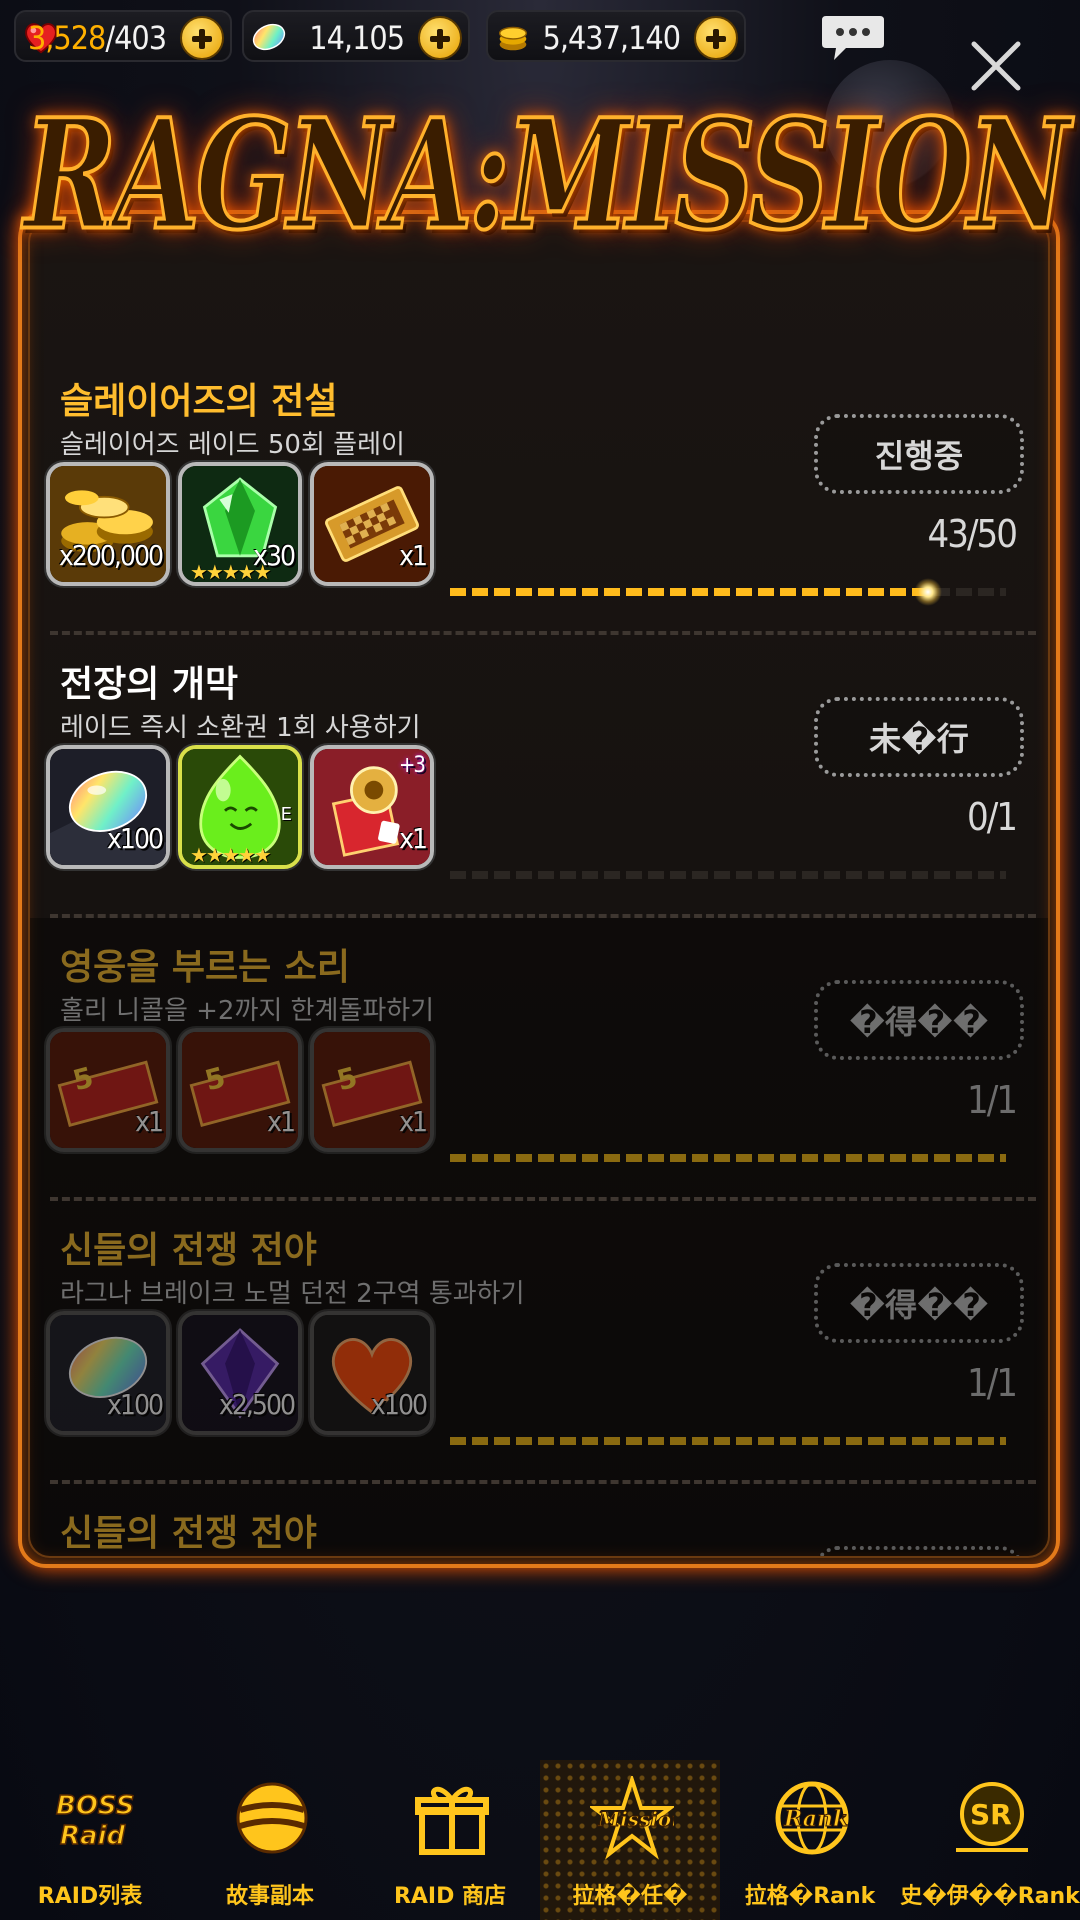 Image resolution: width=1080 pixels, height=1920 pixels. Describe the element at coordinates (810, 1896) in the screenshot. I see `nav-label: 拉格�Rank` at that location.